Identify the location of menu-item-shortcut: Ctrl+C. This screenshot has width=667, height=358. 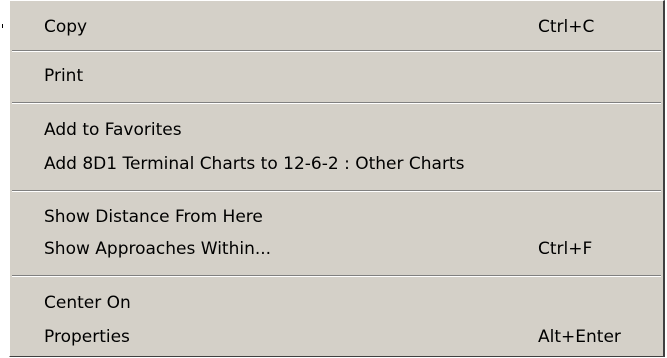
(566, 27).